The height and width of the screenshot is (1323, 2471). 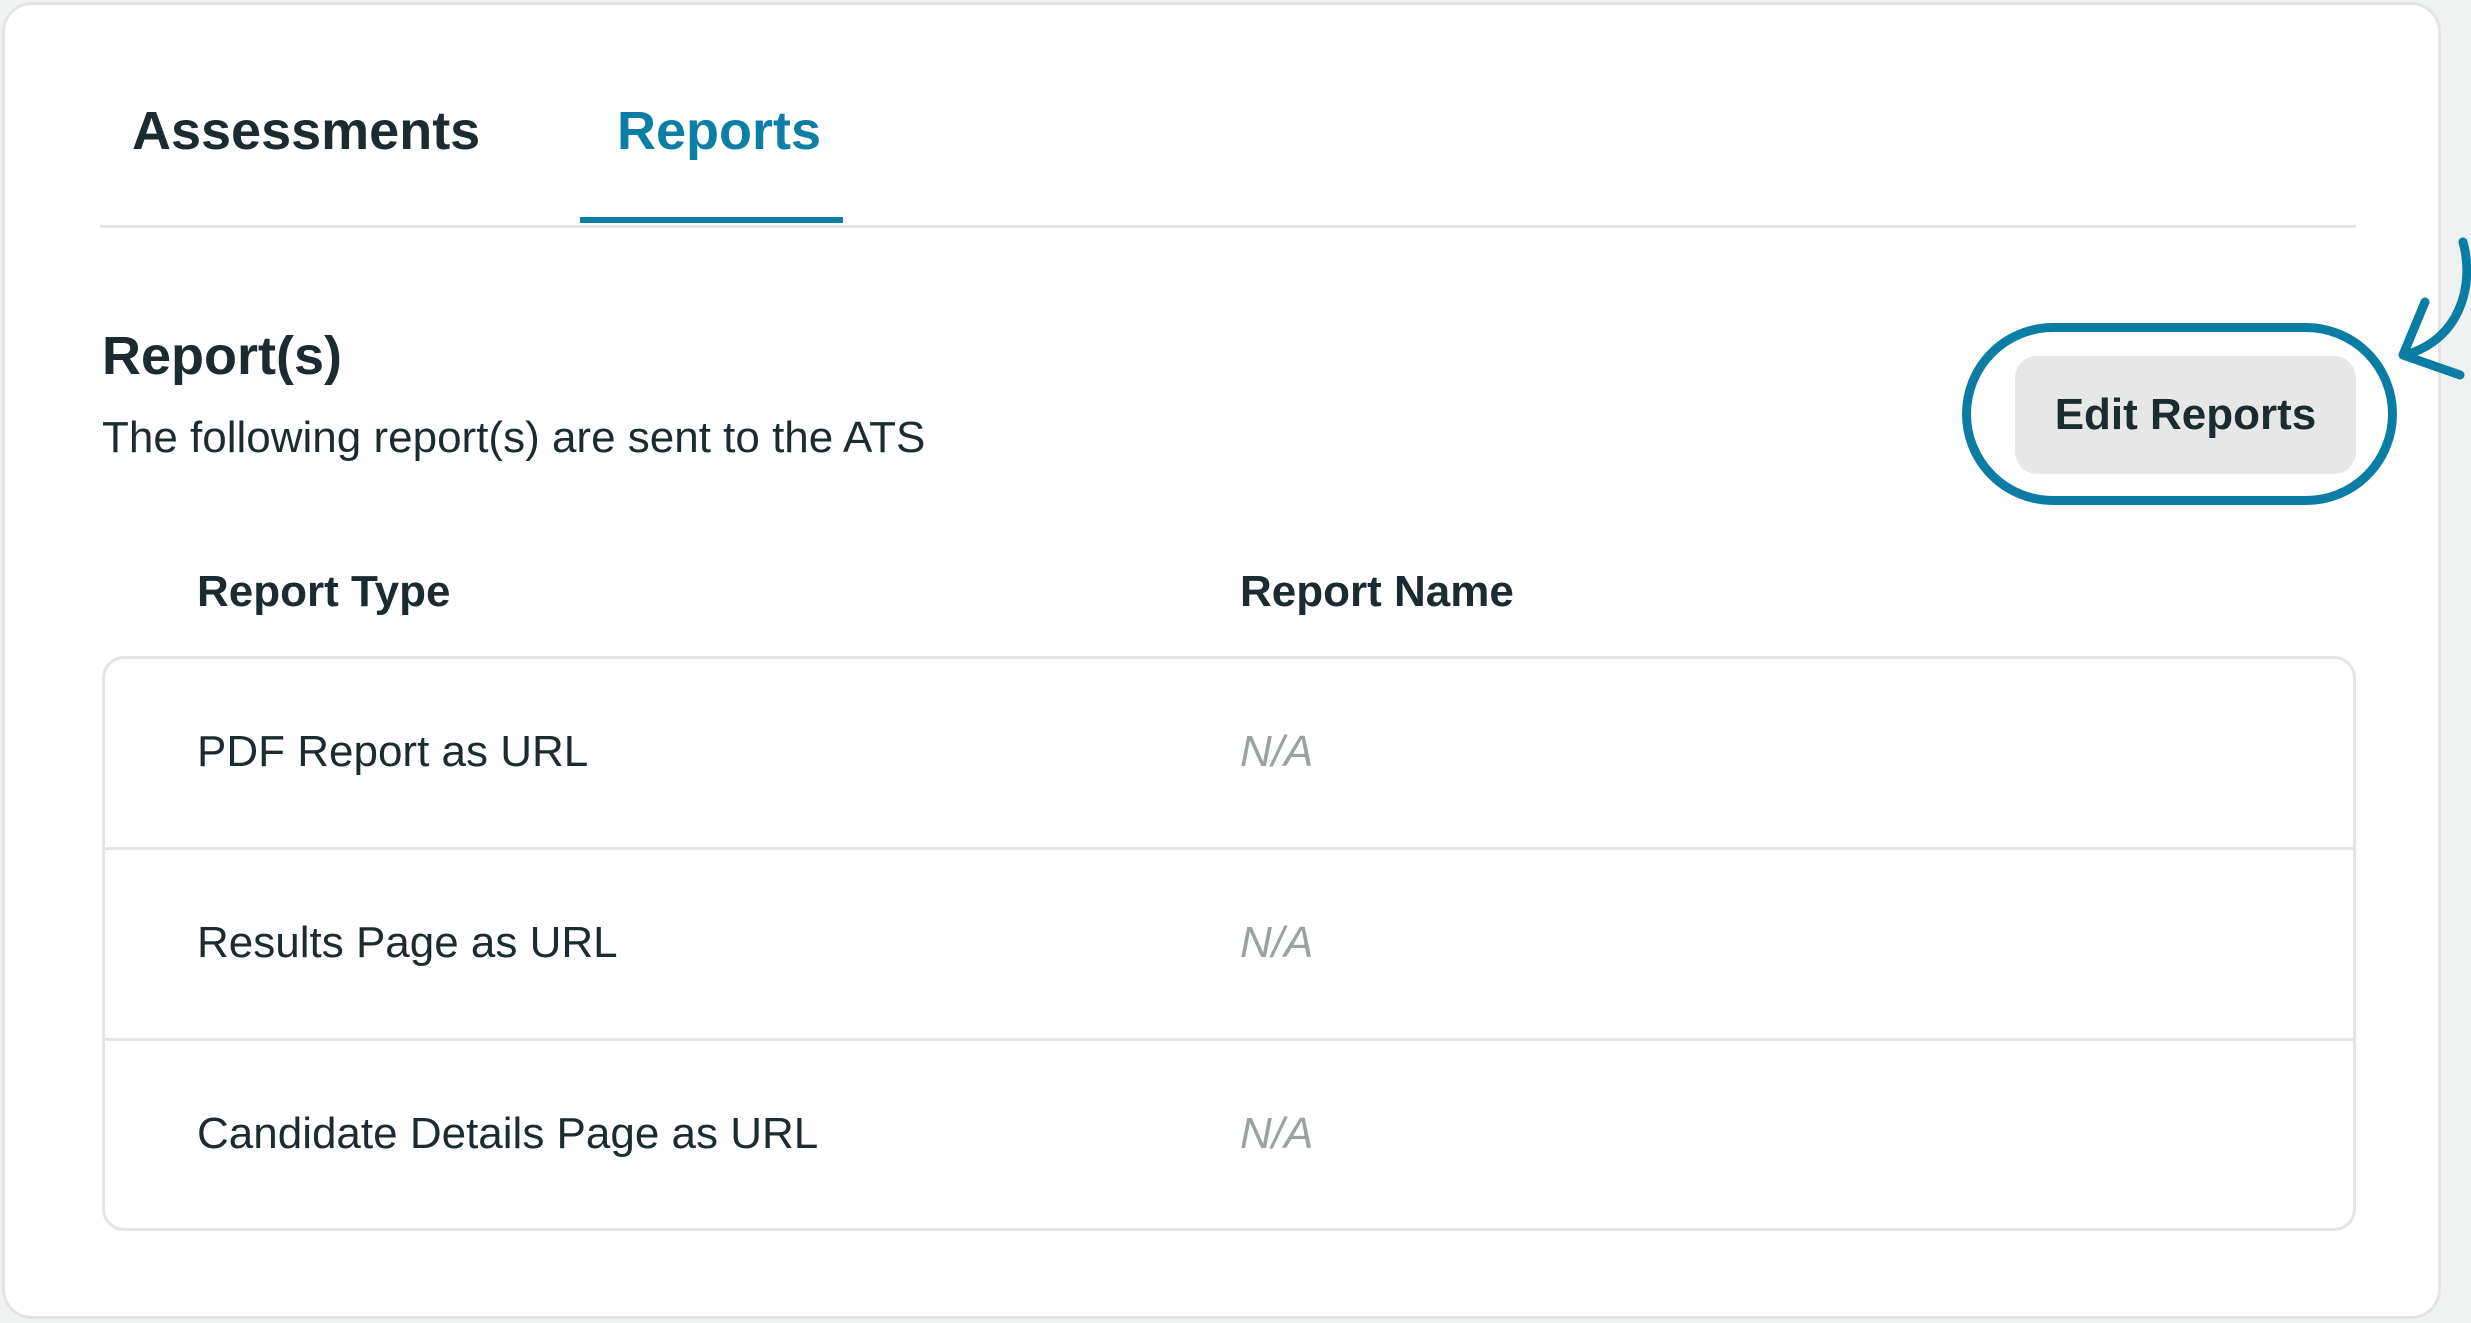 What do you see at coordinates (393, 751) in the screenshot?
I see `report-type-cell: PDF Report as URL` at bounding box center [393, 751].